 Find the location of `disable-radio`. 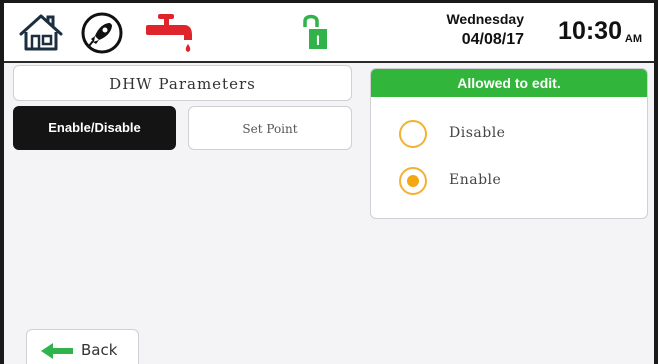

disable-radio is located at coordinates (413, 134).